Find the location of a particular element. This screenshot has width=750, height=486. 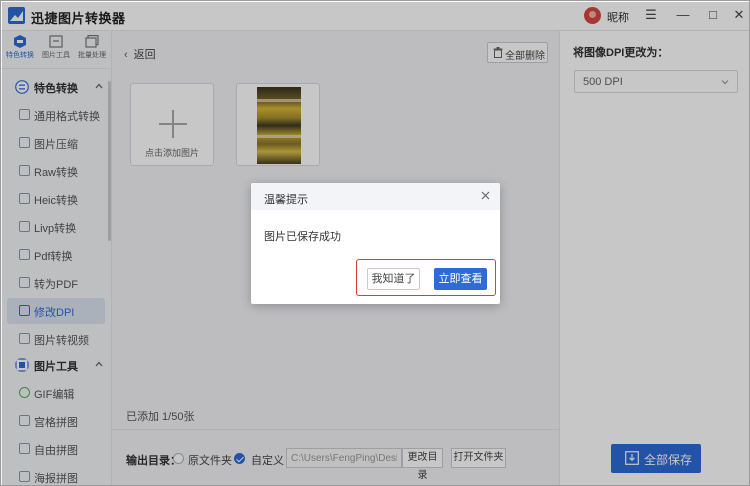

dialog-message: 图片已保存成功 is located at coordinates (302, 237).